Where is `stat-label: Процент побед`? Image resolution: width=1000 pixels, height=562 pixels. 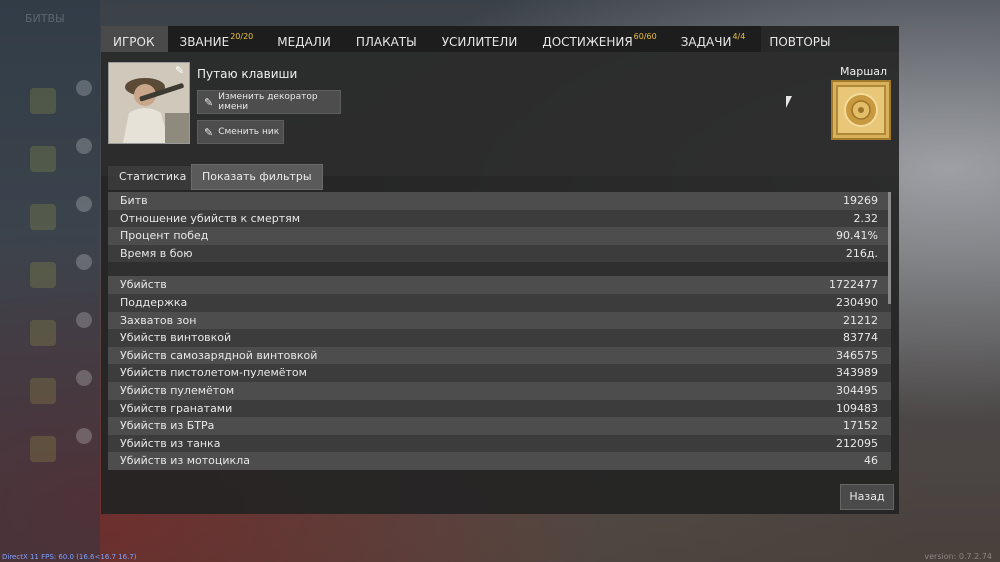 stat-label: Процент побед is located at coordinates (164, 236).